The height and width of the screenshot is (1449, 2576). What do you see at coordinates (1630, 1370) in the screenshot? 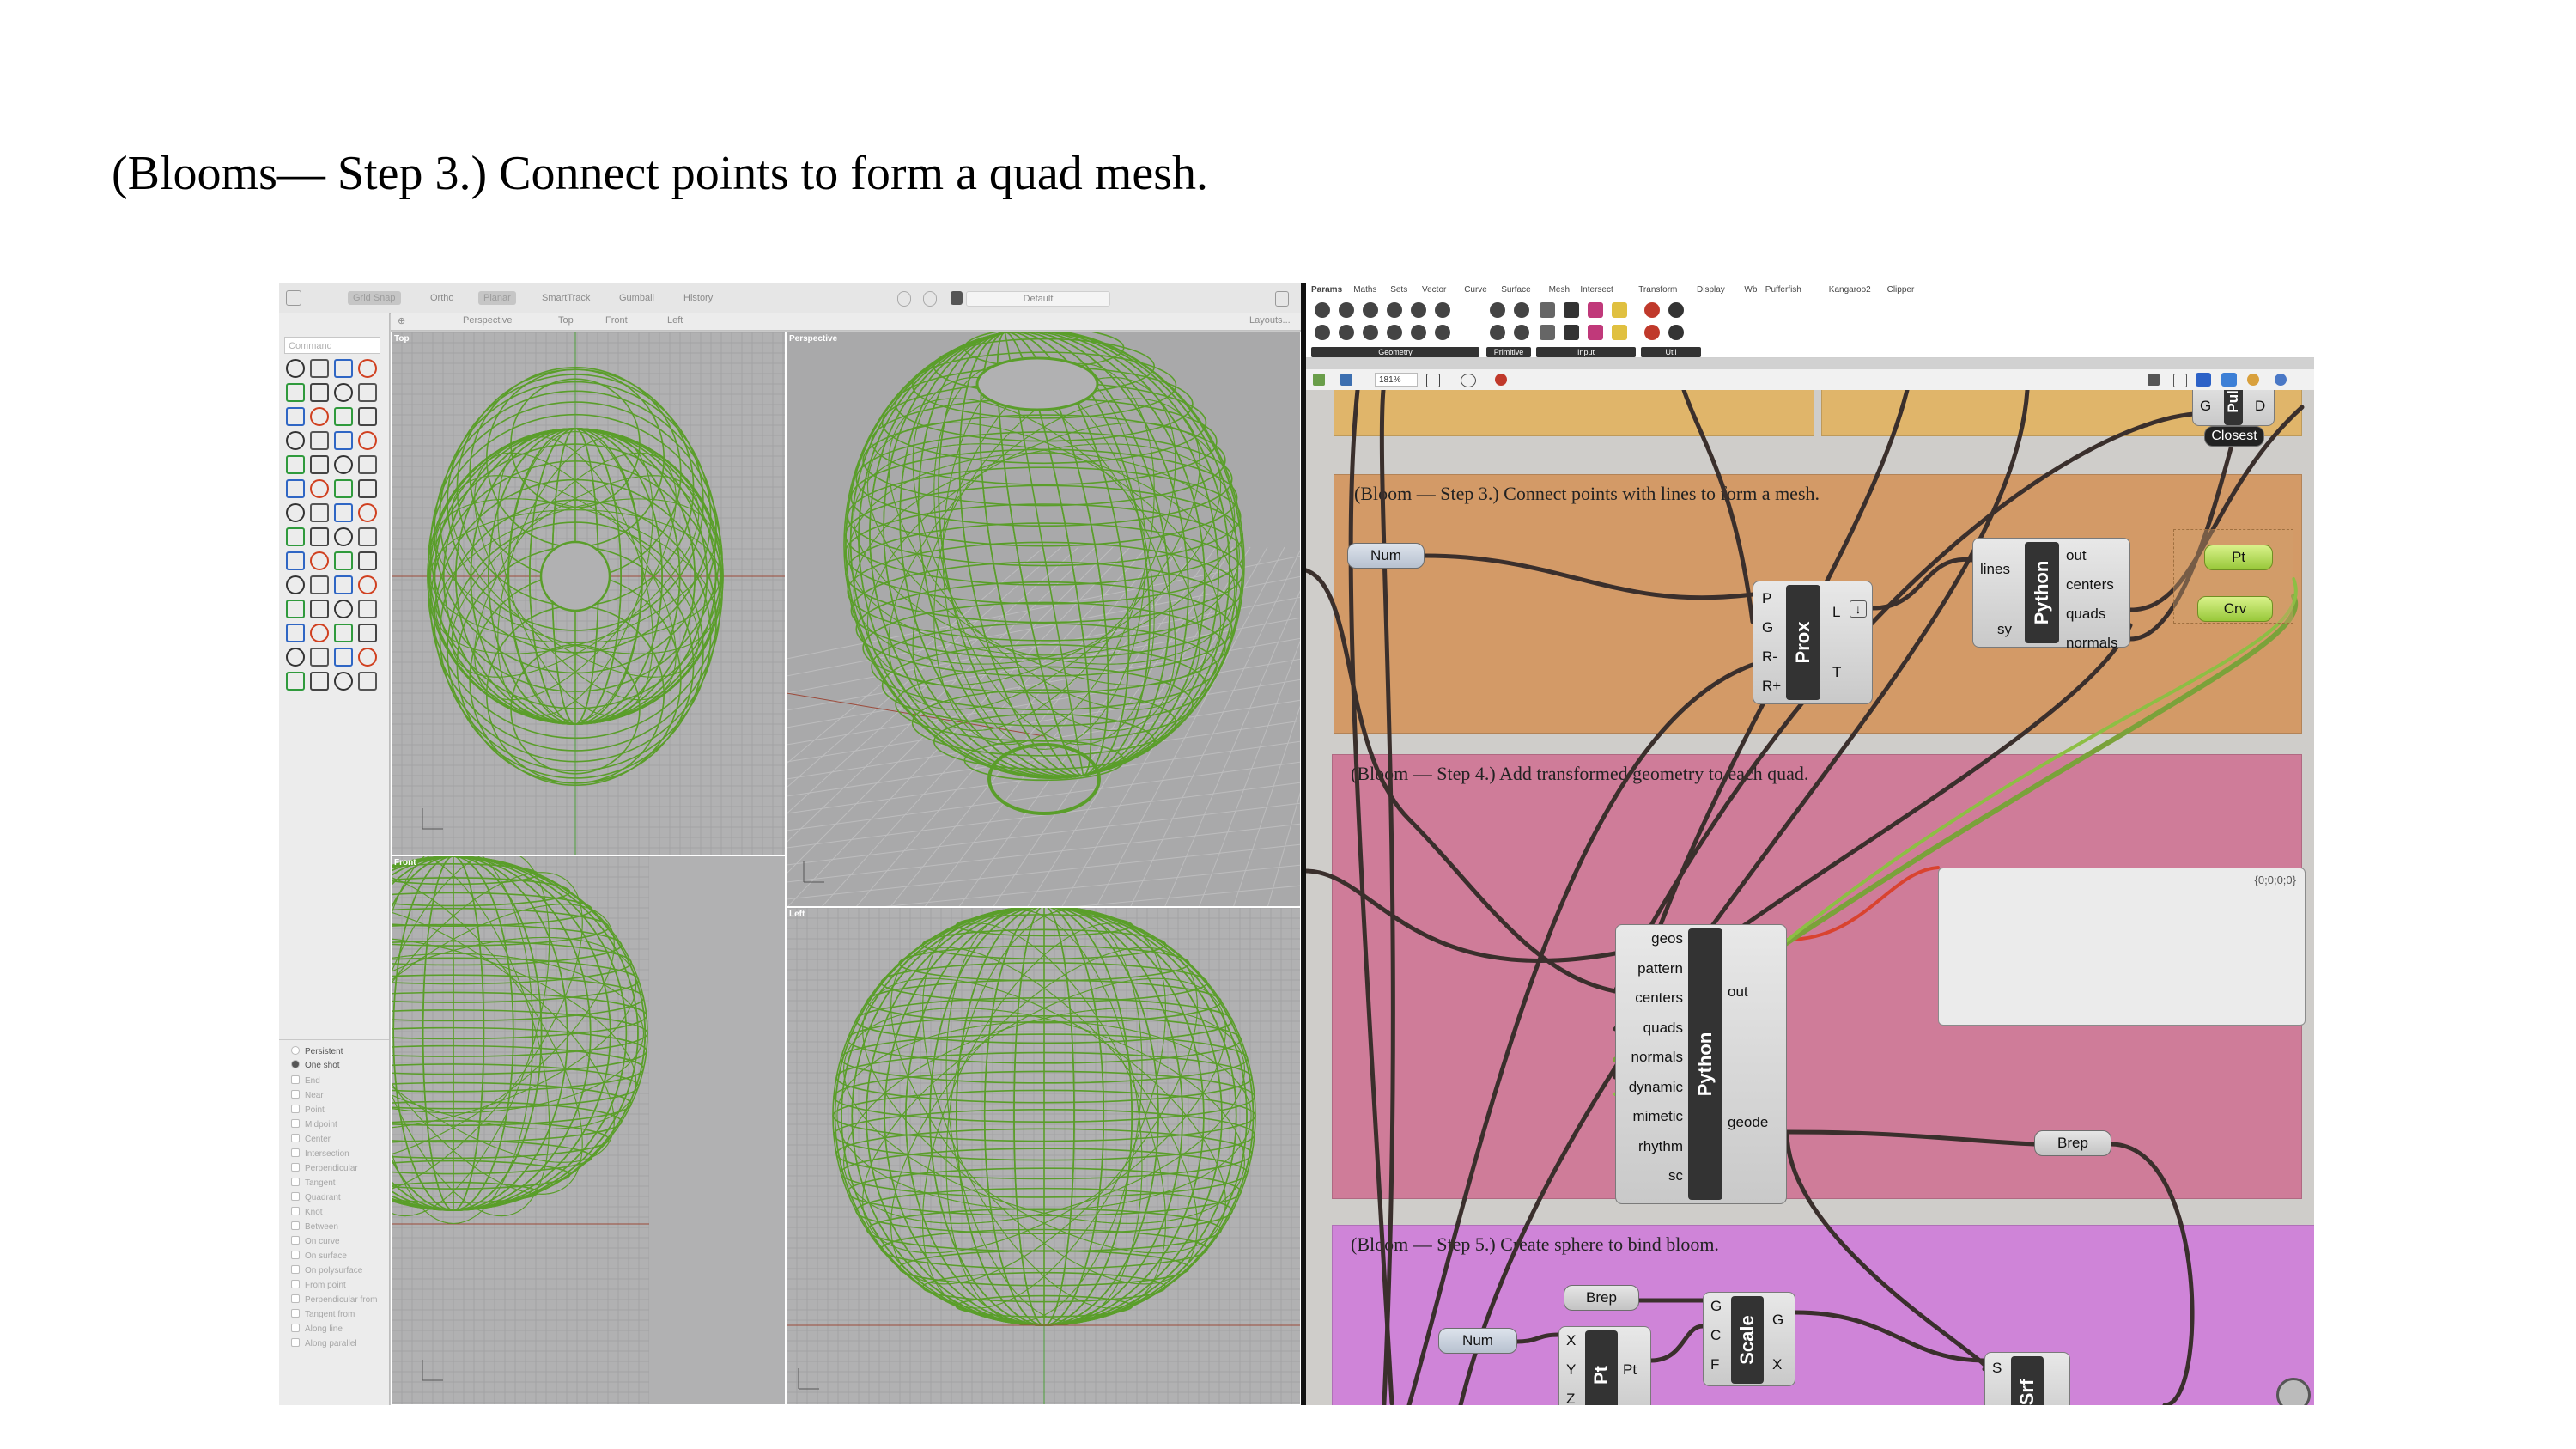
I see `port-pt: Pt` at bounding box center [1630, 1370].